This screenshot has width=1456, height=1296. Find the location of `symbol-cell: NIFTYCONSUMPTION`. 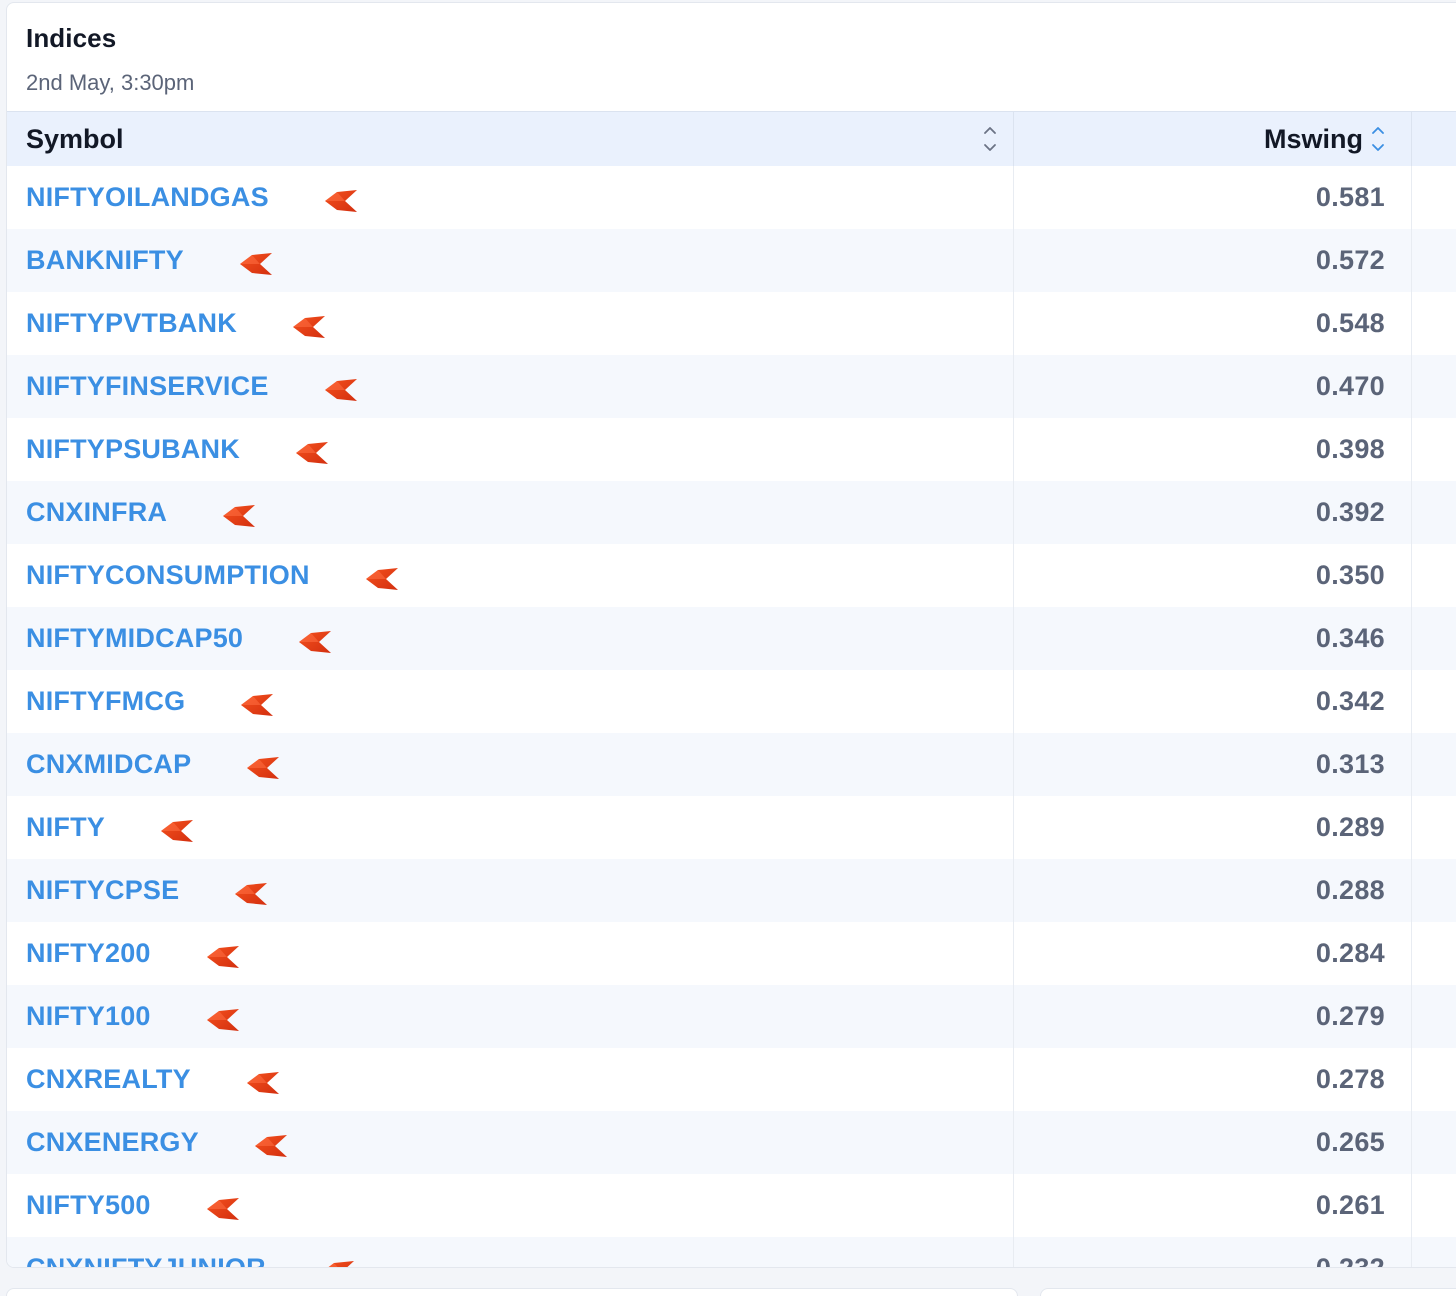

symbol-cell: NIFTYCONSUMPTION is located at coordinates (510, 575).